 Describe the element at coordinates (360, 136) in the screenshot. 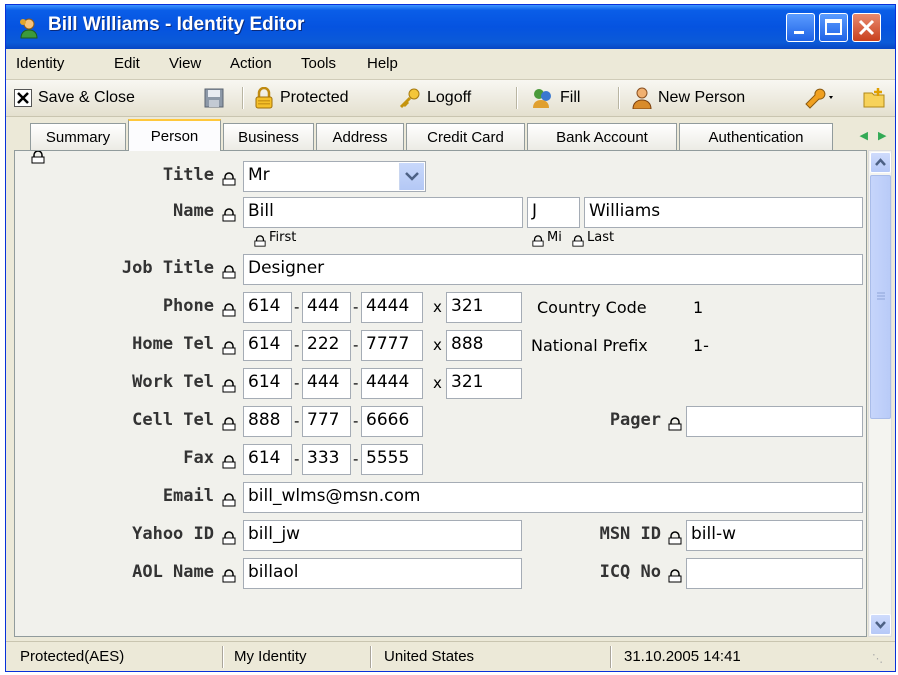

I see `tab-address: Address` at that location.